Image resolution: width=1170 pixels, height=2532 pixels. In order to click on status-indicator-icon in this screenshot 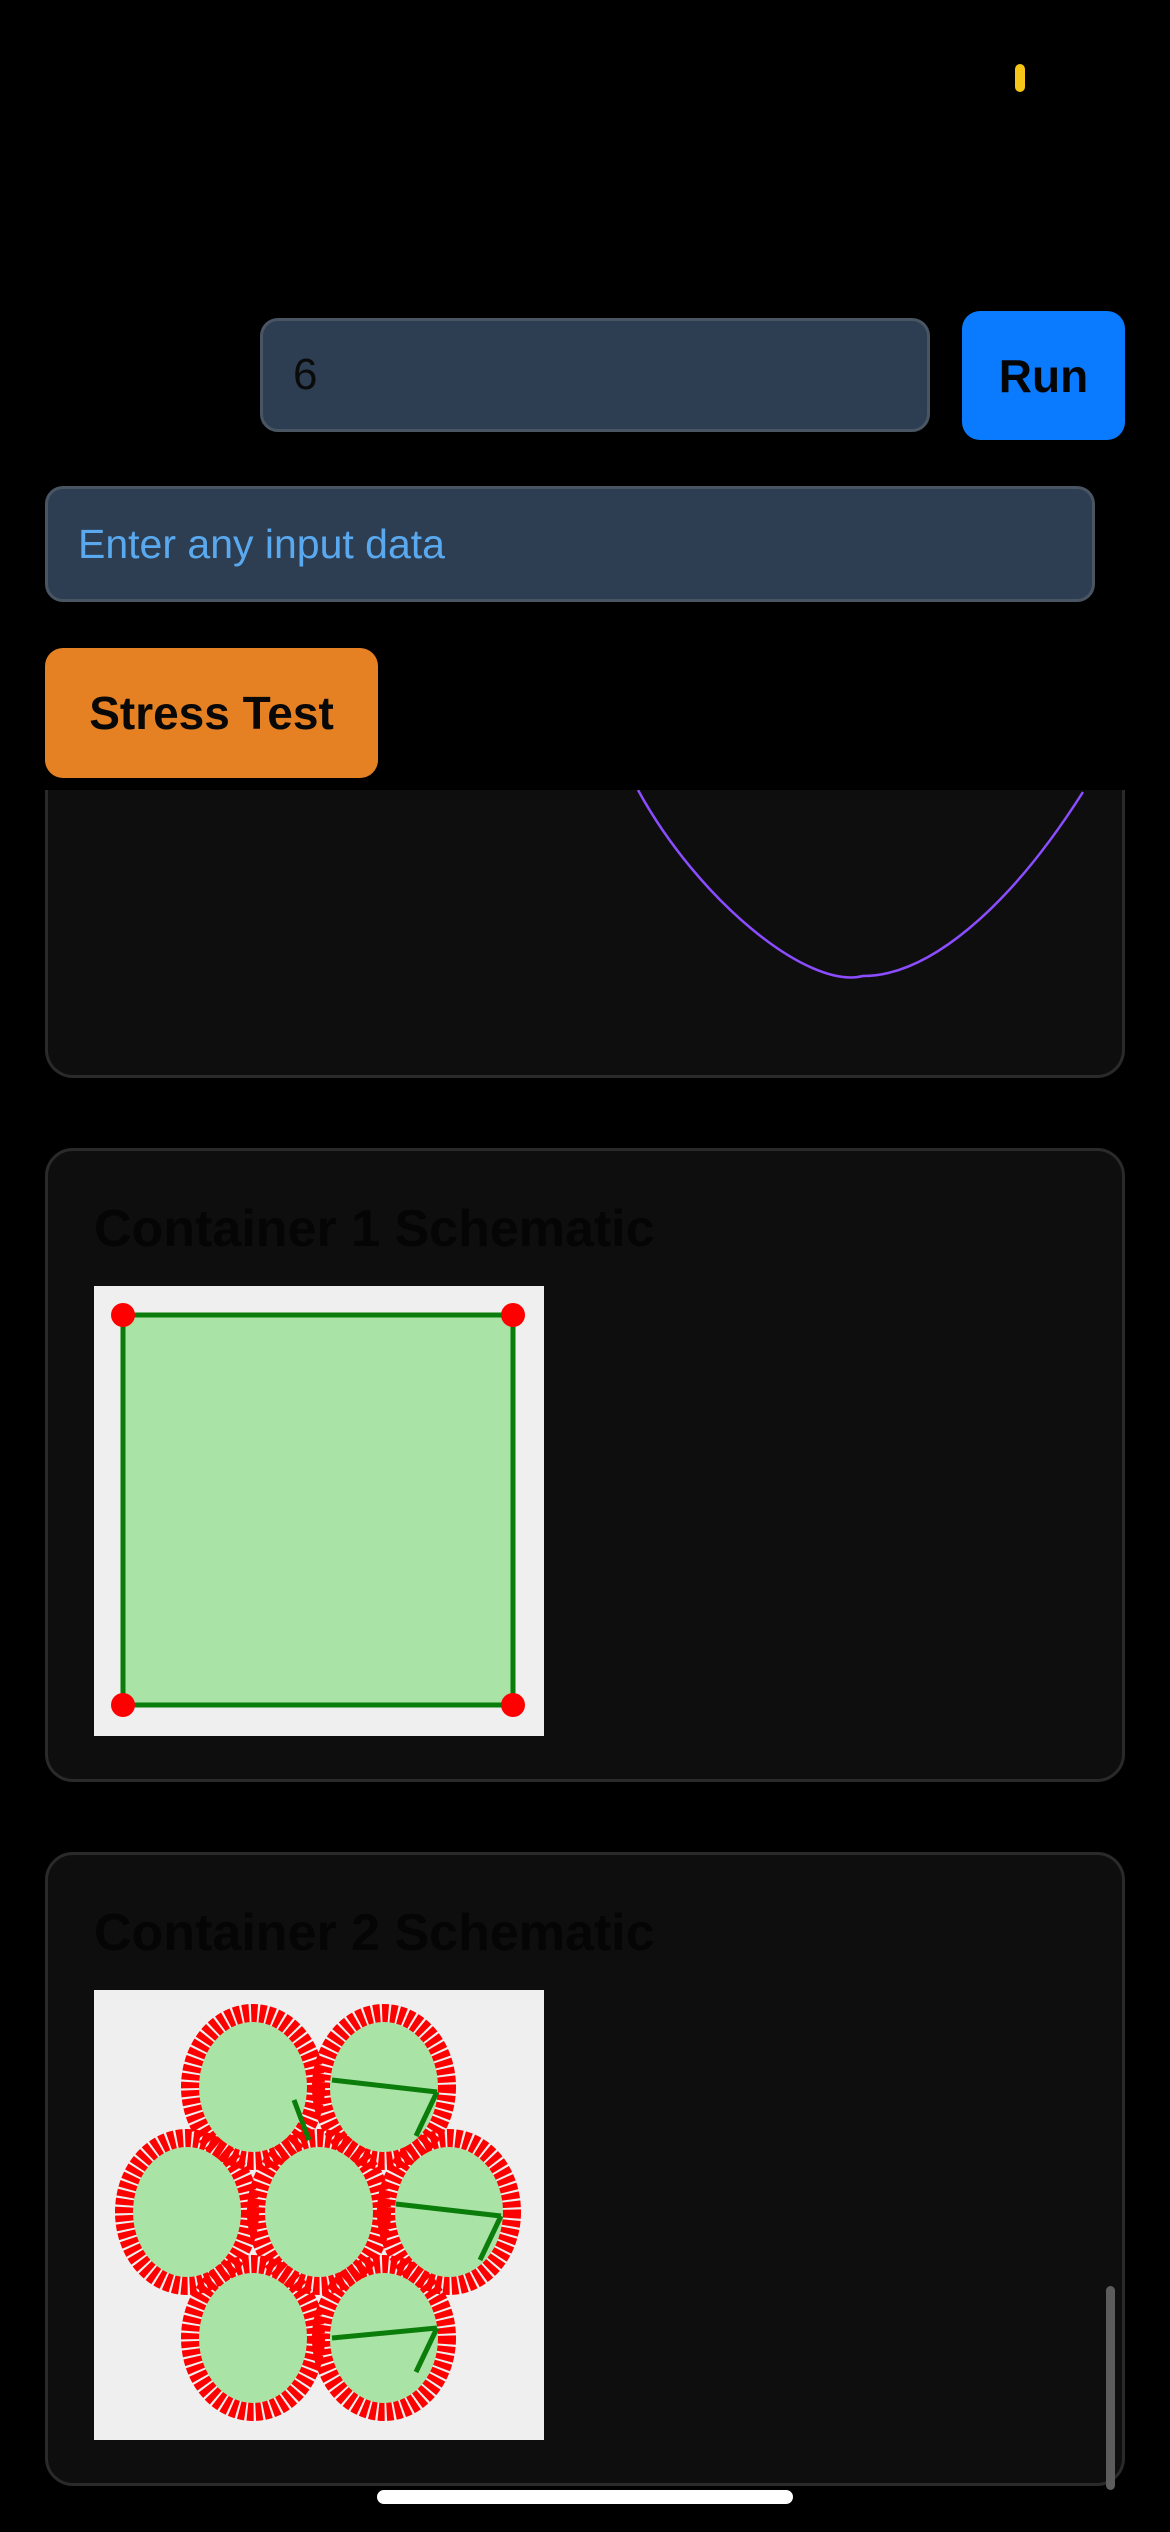, I will do `click(1020, 78)`.